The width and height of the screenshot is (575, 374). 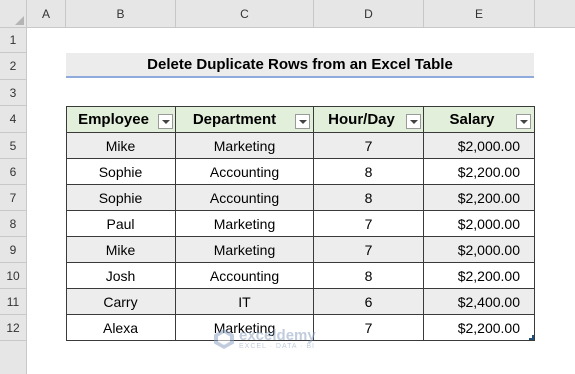 I want to click on row-header-11: 11, so click(x=13, y=302).